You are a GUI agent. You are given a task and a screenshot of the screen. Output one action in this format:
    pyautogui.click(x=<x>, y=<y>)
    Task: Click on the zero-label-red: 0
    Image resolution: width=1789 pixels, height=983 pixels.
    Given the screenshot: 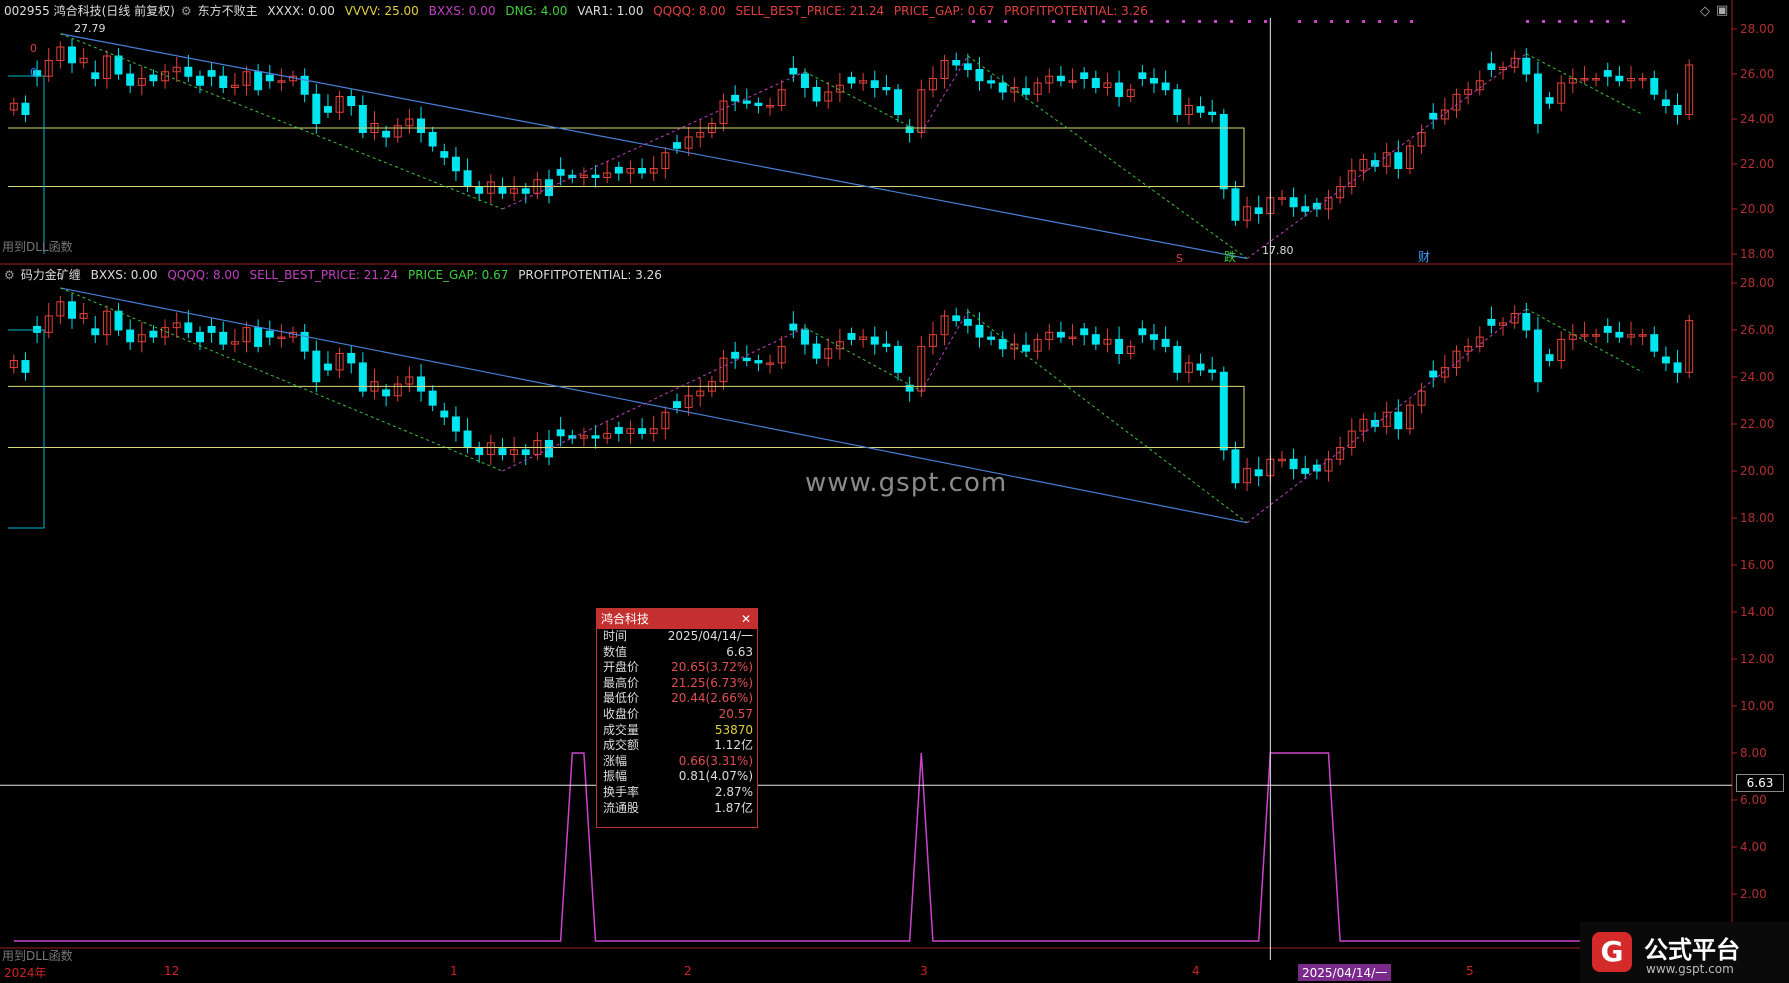 What is the action you would take?
    pyautogui.click(x=33, y=48)
    